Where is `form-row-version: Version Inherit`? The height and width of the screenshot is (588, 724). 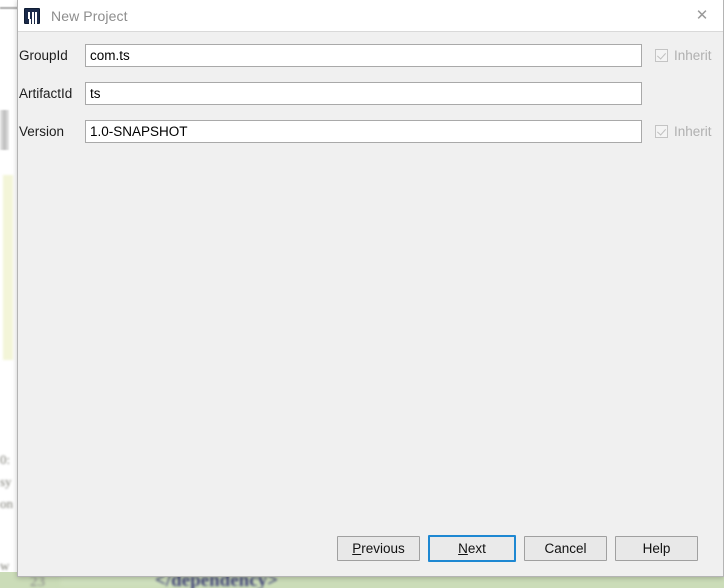
form-row-version: Version Inherit is located at coordinates (370, 131).